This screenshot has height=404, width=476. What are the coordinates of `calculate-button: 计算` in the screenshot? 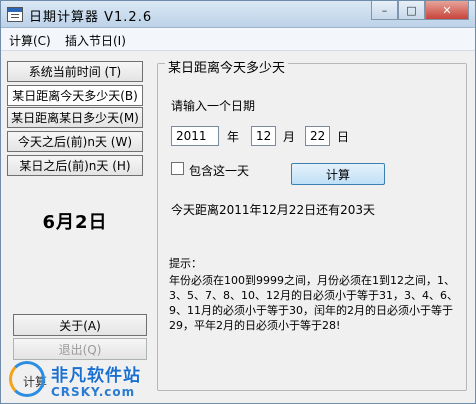 It's located at (338, 174).